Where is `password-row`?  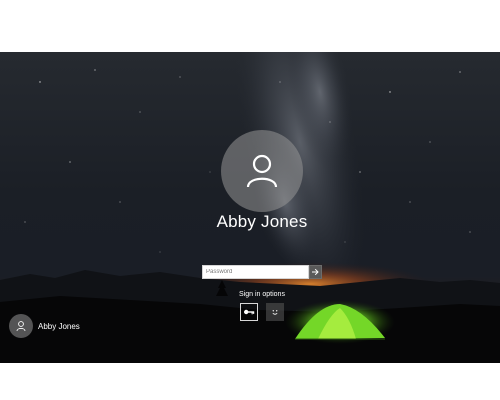 password-row is located at coordinates (262, 272).